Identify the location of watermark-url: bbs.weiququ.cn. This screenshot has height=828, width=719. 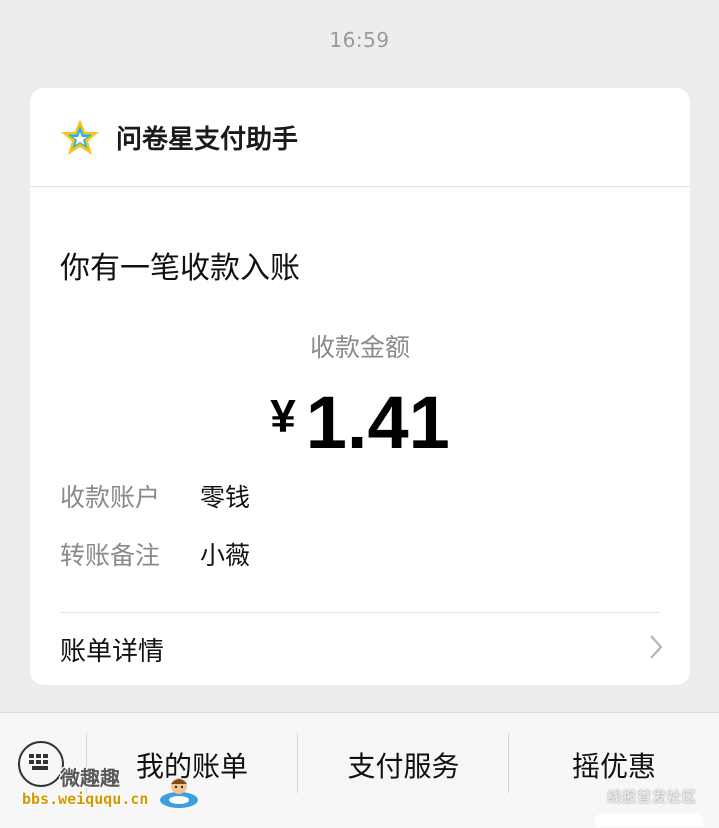
(85, 799).